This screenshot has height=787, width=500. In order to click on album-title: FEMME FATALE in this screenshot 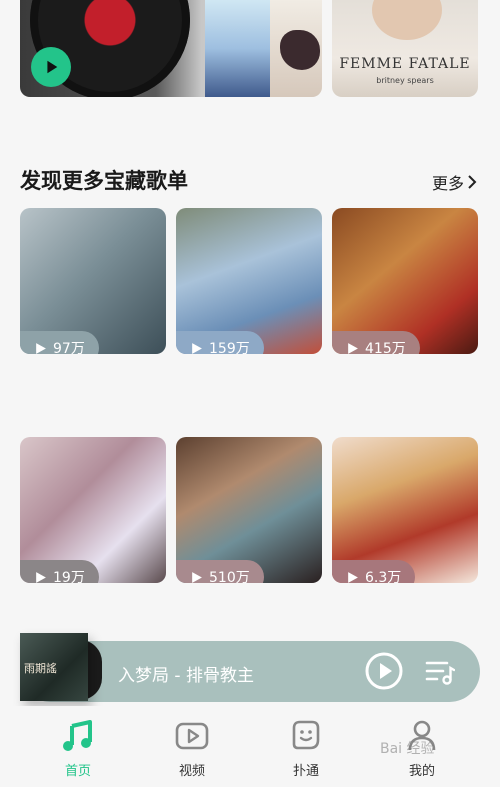, I will do `click(405, 64)`.